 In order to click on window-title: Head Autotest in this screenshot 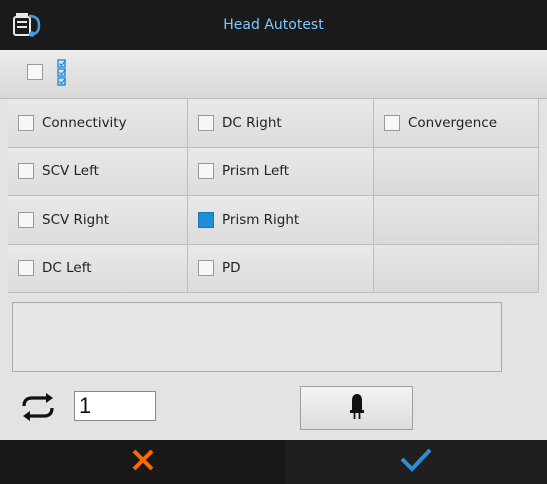, I will do `click(273, 25)`.